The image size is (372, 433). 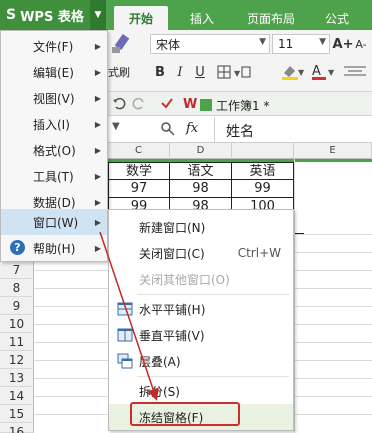 I want to click on column-header-d: D, so click(x=201, y=151).